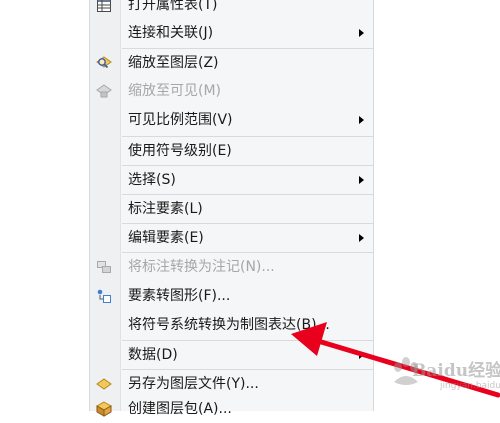 This screenshot has height=423, width=500. I want to click on layer-package-icon, so click(104, 409).